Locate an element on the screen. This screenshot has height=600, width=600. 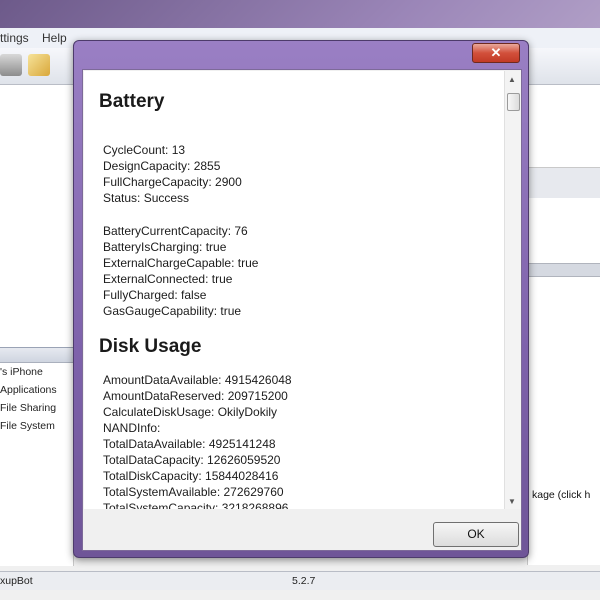
right-panel-divider is located at coordinates (564, 270).